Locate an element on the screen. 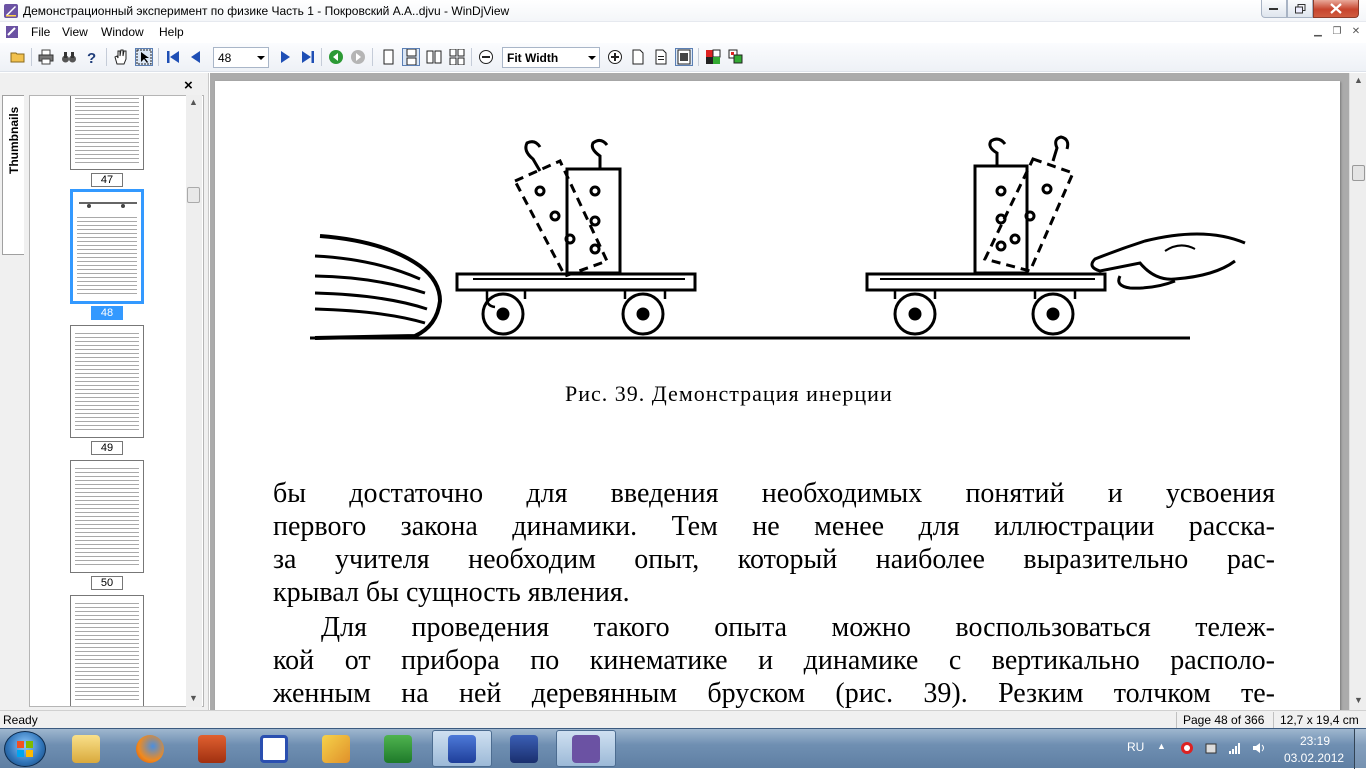  display-mode-button is located at coordinates (713, 57).